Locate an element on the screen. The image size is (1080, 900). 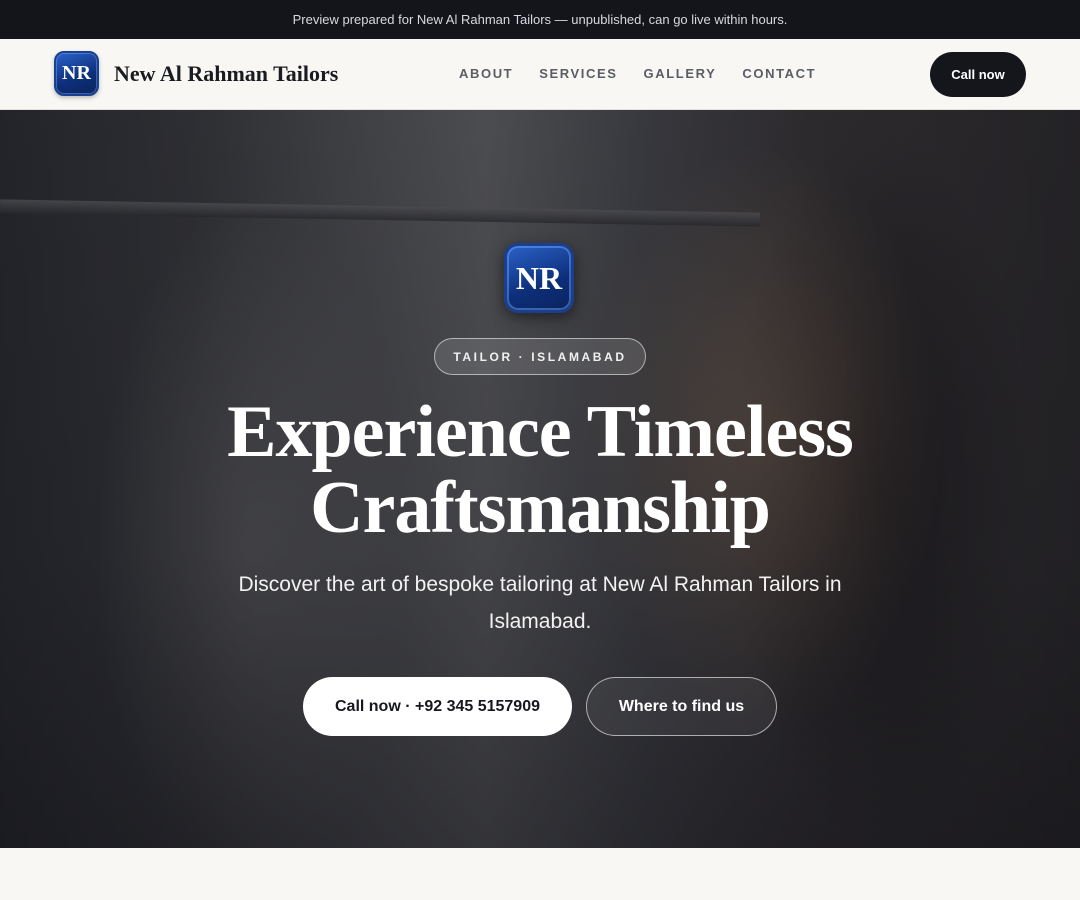
nav-about-link: ABOUT is located at coordinates (486, 73).